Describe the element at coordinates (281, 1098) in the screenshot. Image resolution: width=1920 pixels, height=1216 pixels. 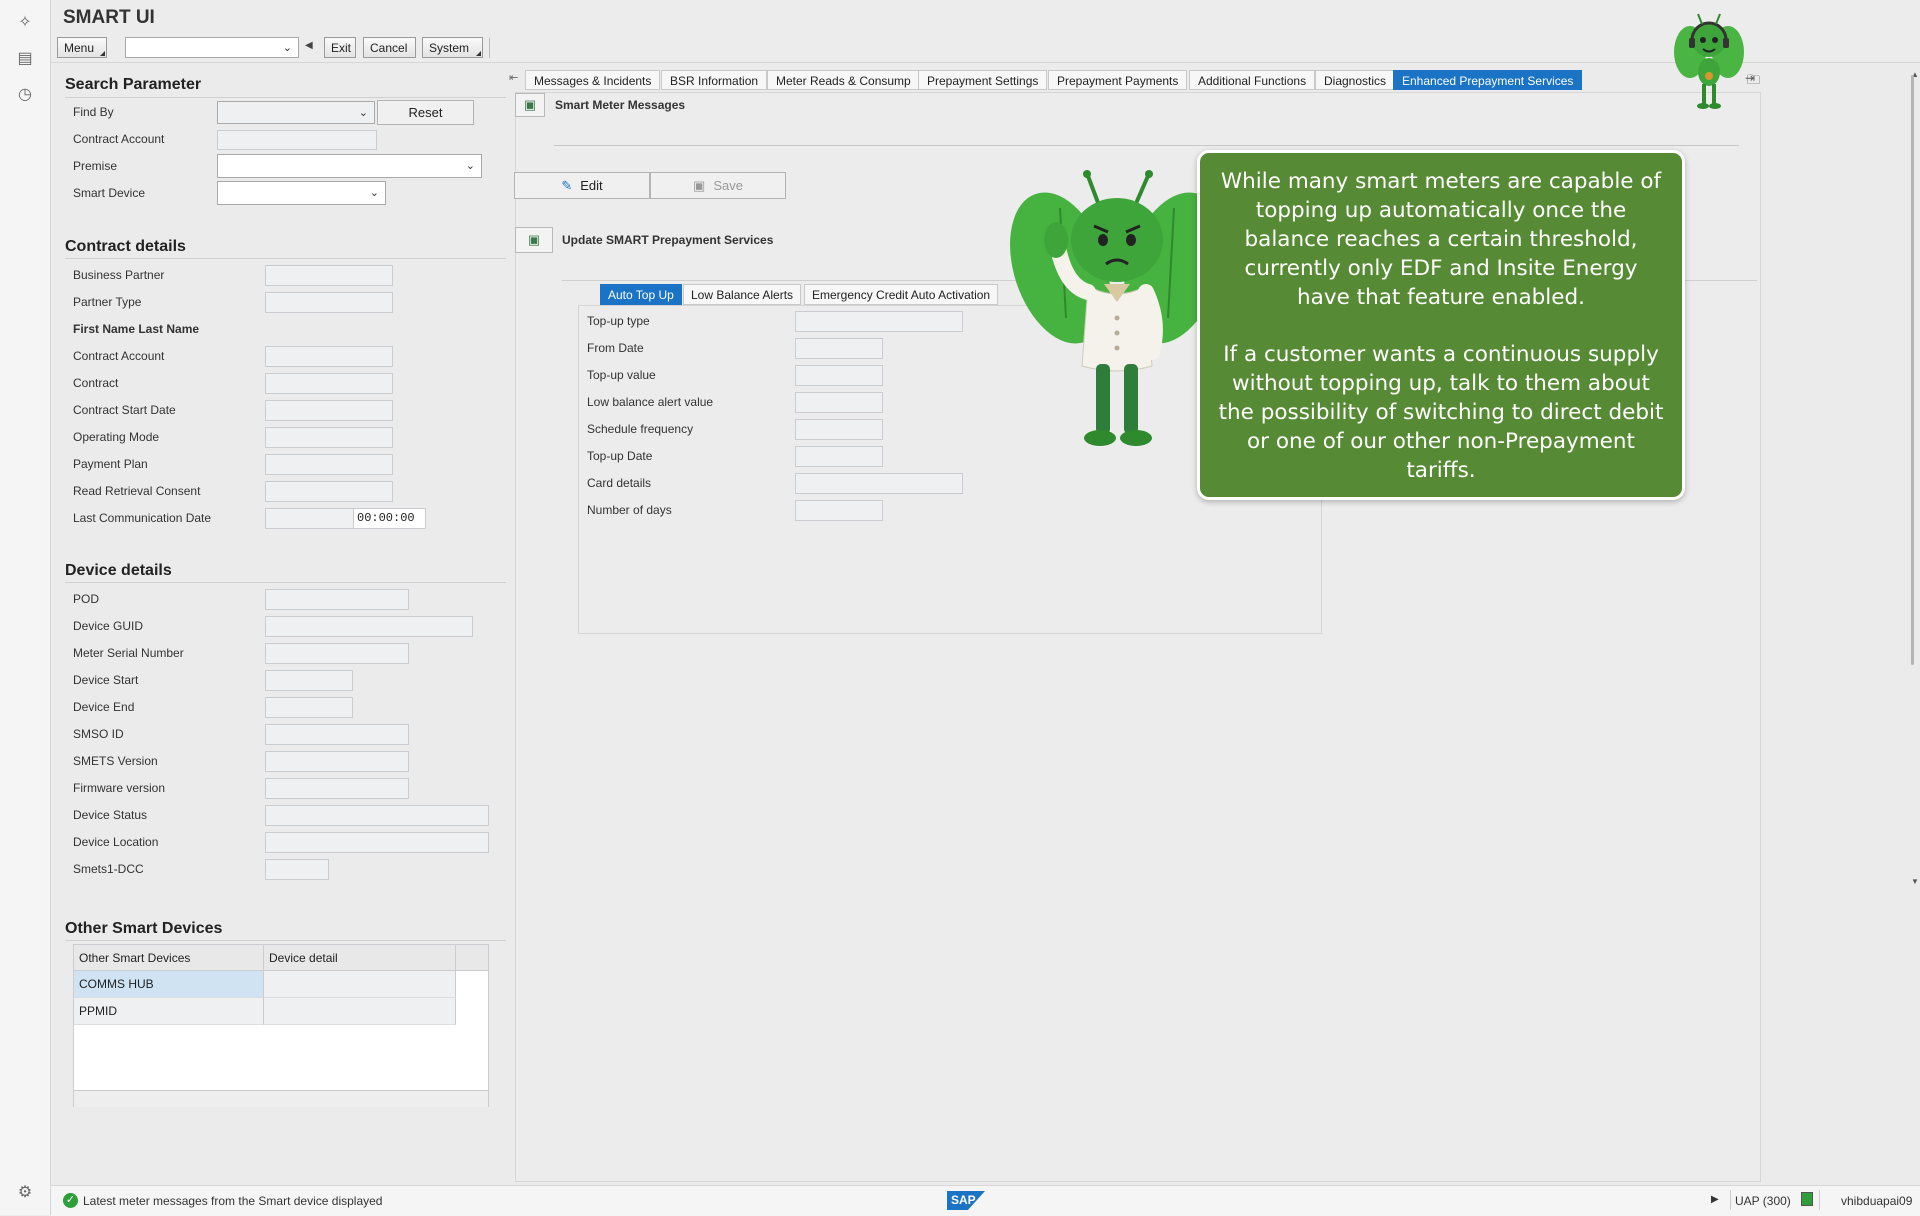
I see `table-scrollbar` at that location.